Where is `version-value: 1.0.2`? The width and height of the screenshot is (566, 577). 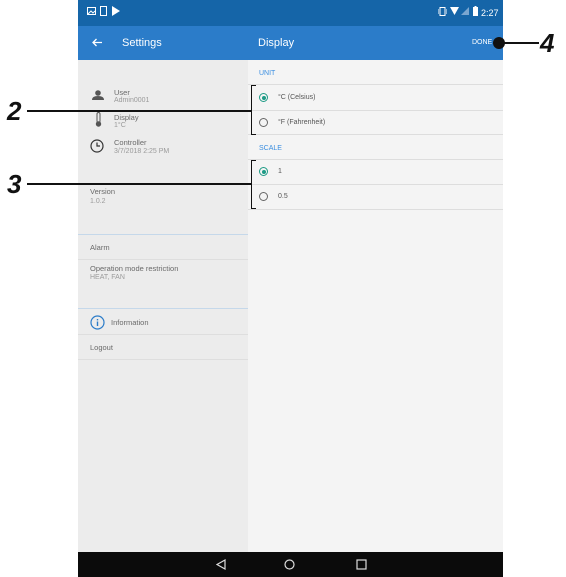
version-value: 1.0.2 is located at coordinates (98, 201).